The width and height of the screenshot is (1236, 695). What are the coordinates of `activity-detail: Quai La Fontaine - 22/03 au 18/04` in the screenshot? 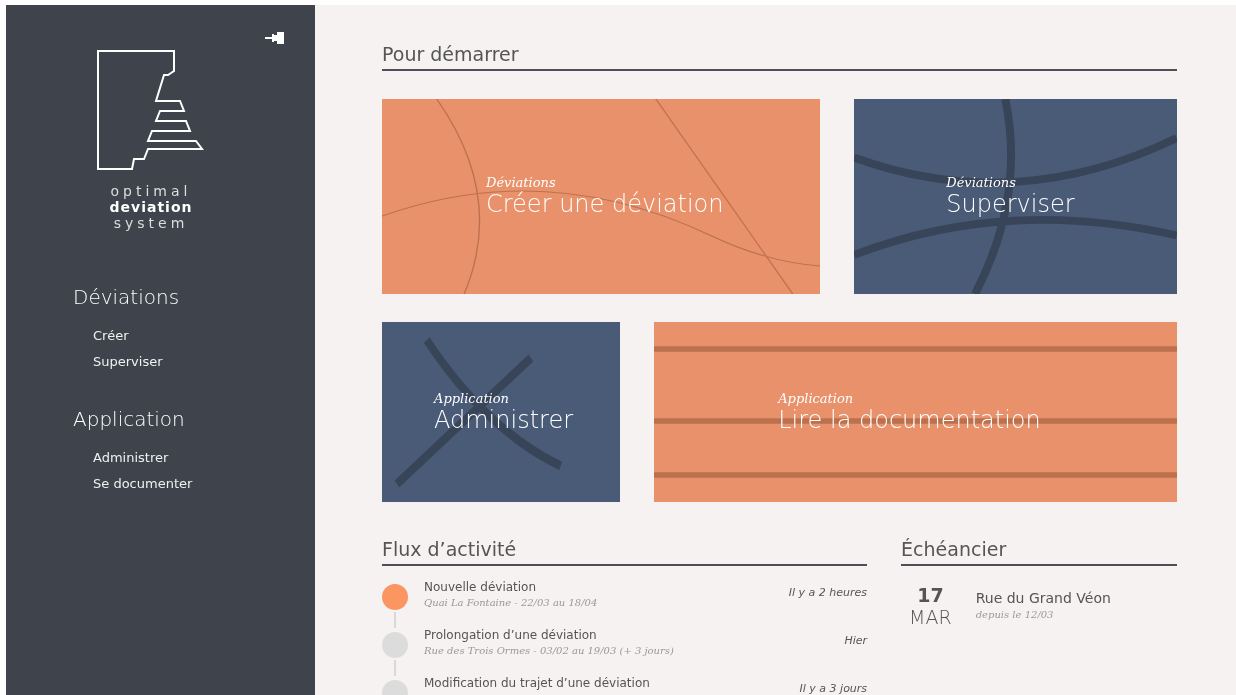 It's located at (511, 602).